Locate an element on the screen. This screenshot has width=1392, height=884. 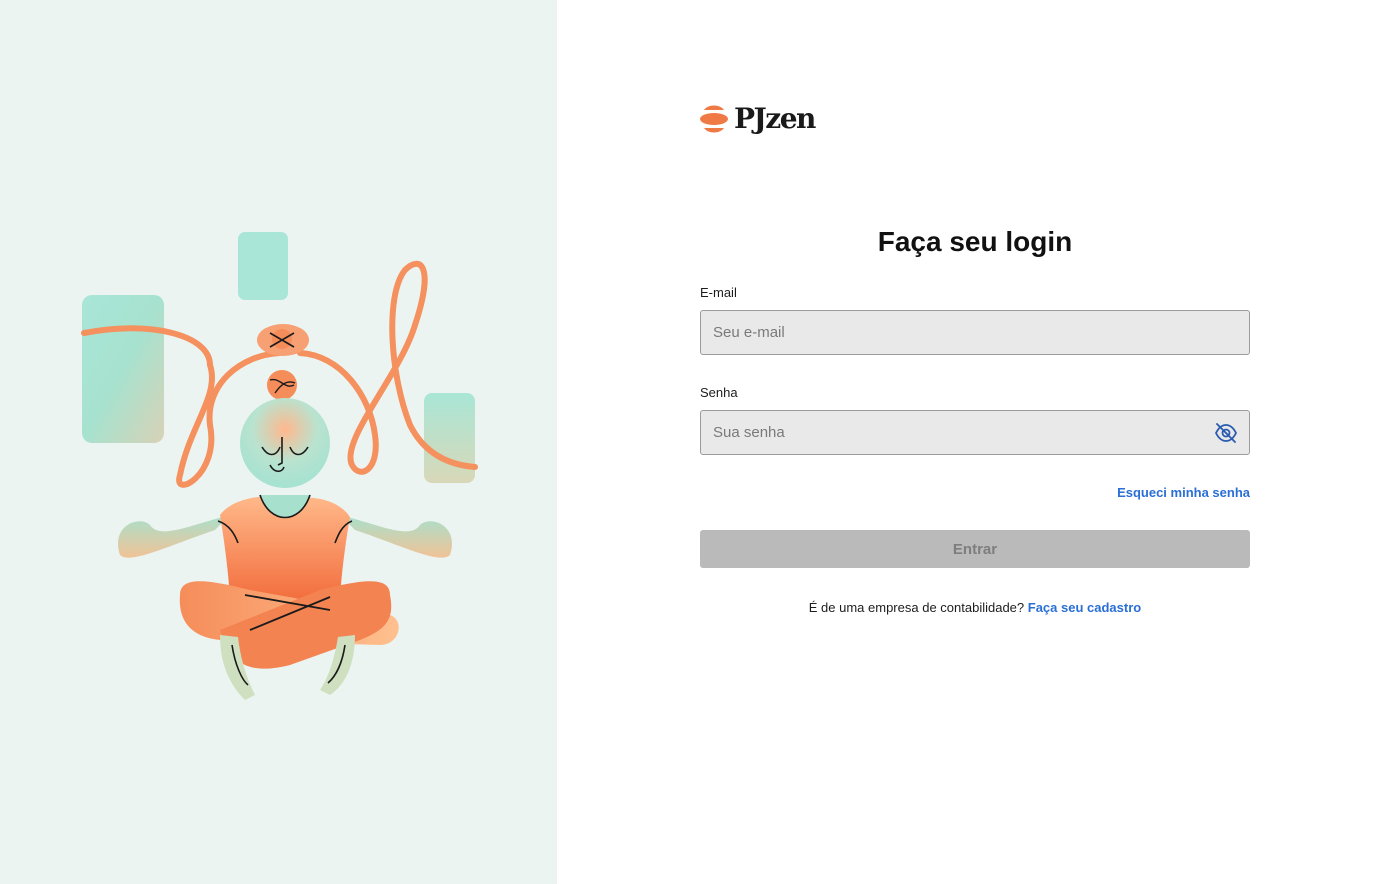
brand-name: PJzen is located at coordinates (775, 118).